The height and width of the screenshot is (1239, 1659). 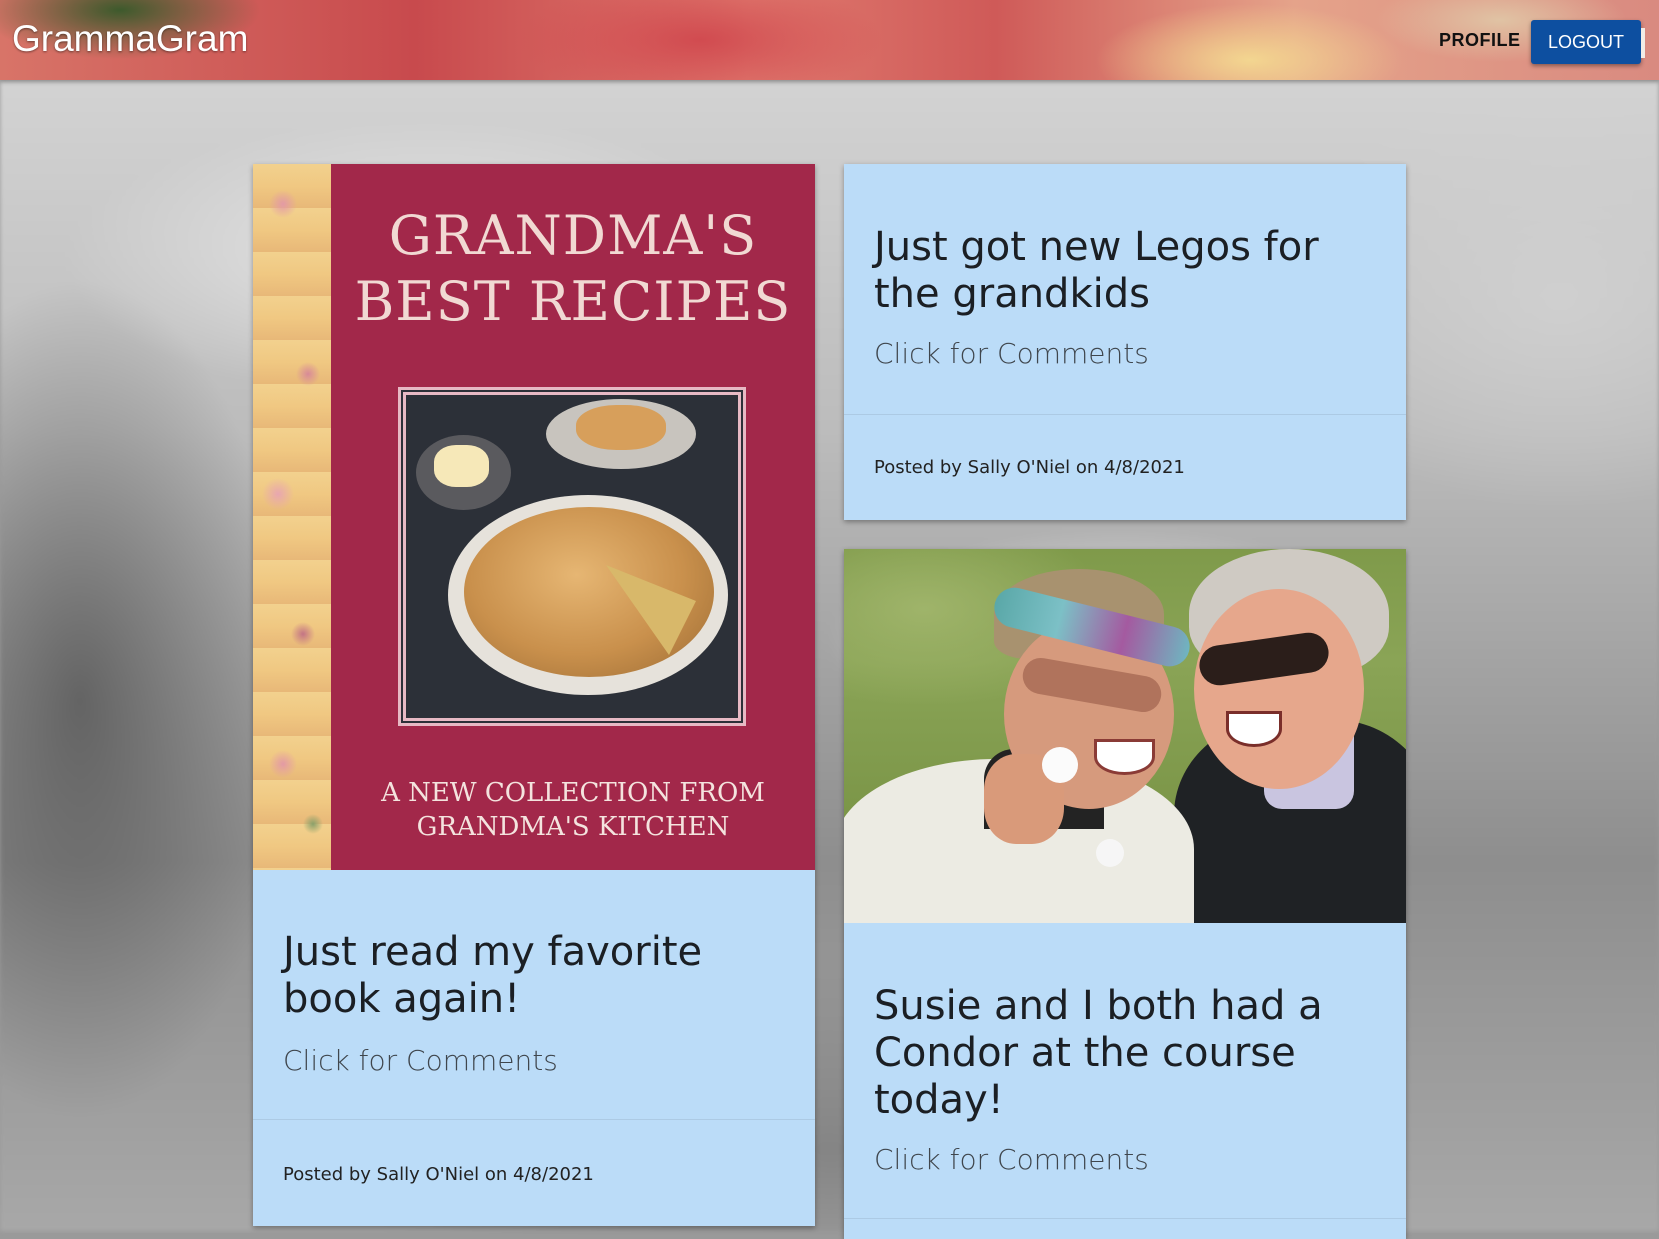 What do you see at coordinates (1096, 270) in the screenshot?
I see `post-title: Just got new Legos for the grandkids` at bounding box center [1096, 270].